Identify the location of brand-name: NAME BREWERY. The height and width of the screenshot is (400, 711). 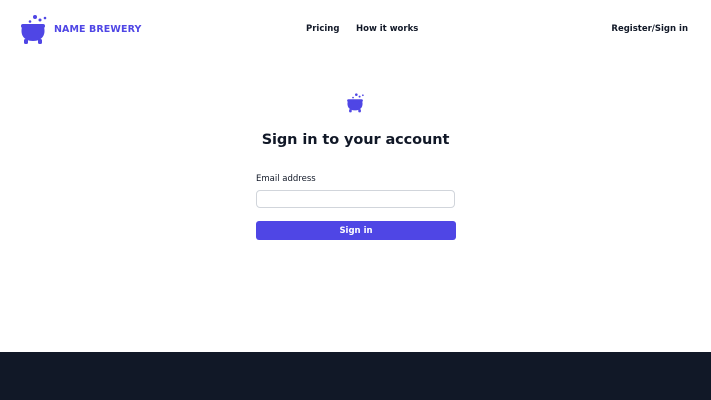
(98, 29).